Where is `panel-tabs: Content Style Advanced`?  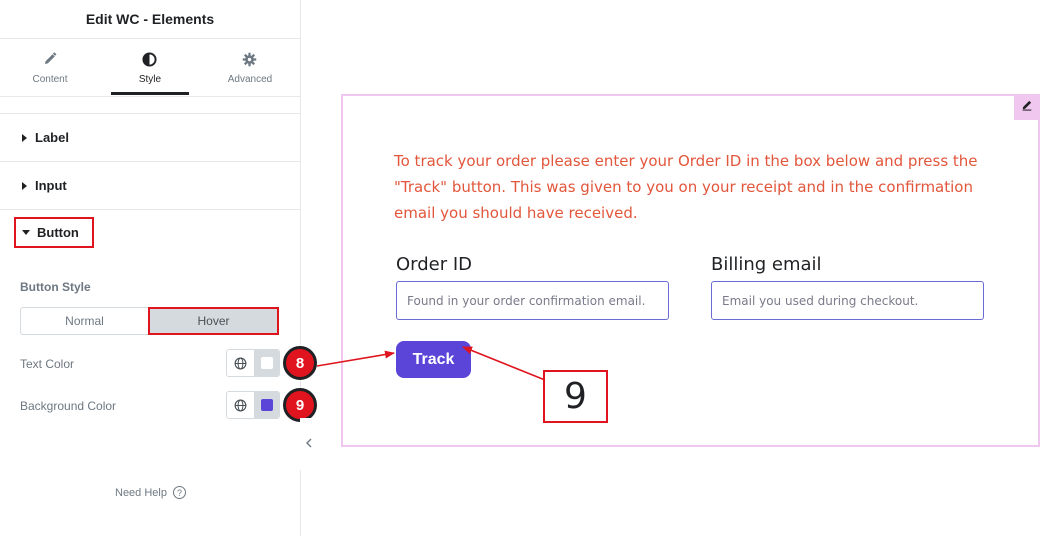 panel-tabs: Content Style Advanced is located at coordinates (150, 68).